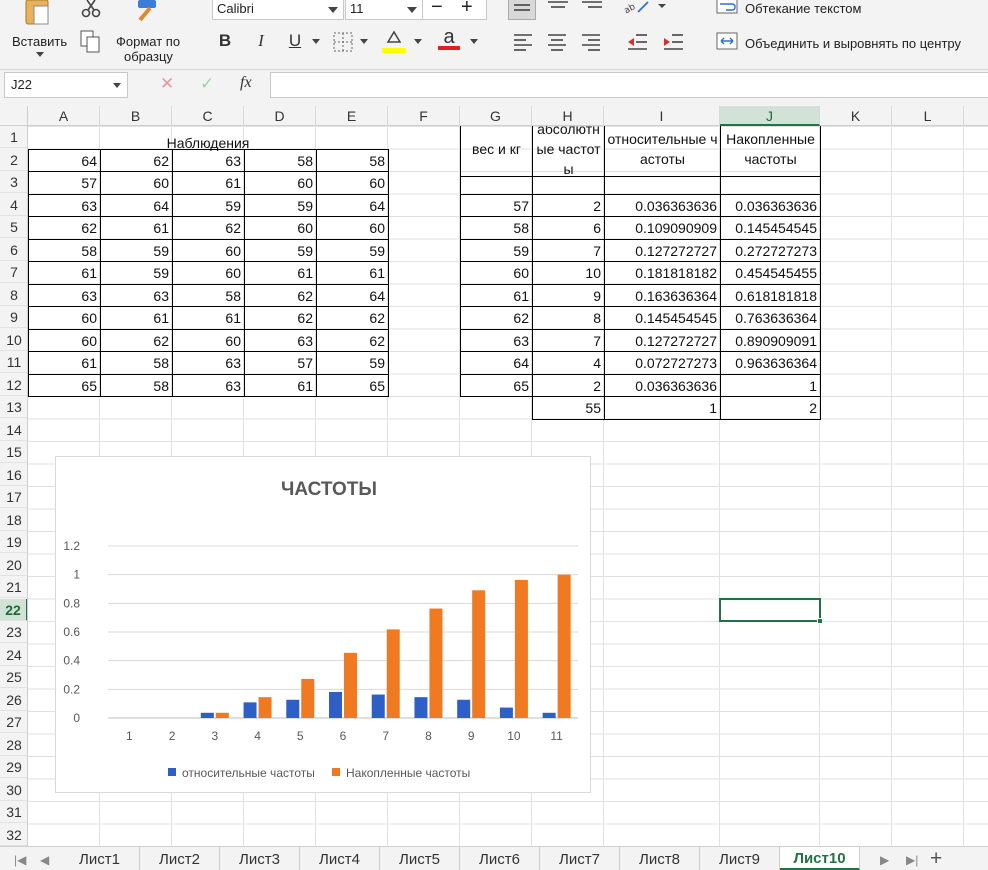 The width and height of the screenshot is (988, 870). I want to click on wrap-text-button: Обтекание текстом, so click(803, 8).